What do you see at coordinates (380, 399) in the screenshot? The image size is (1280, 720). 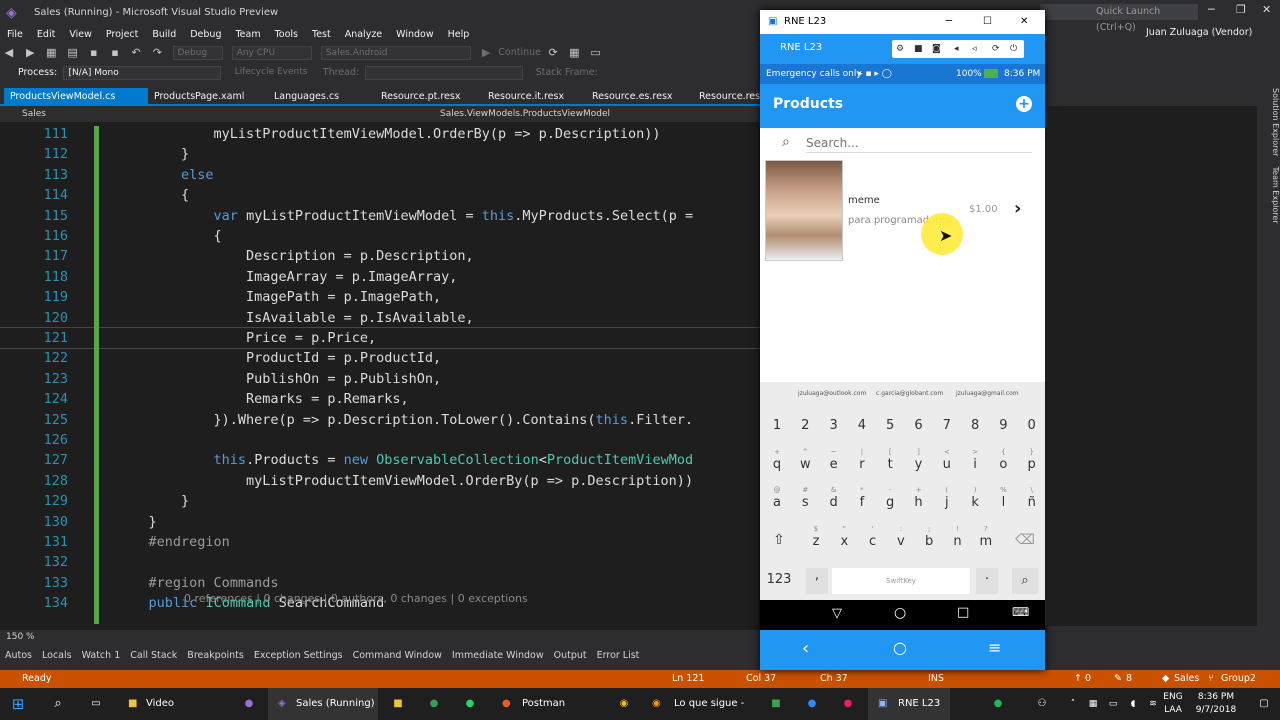 I see `code-line: 124 Remarks = p.Remarks,` at bounding box center [380, 399].